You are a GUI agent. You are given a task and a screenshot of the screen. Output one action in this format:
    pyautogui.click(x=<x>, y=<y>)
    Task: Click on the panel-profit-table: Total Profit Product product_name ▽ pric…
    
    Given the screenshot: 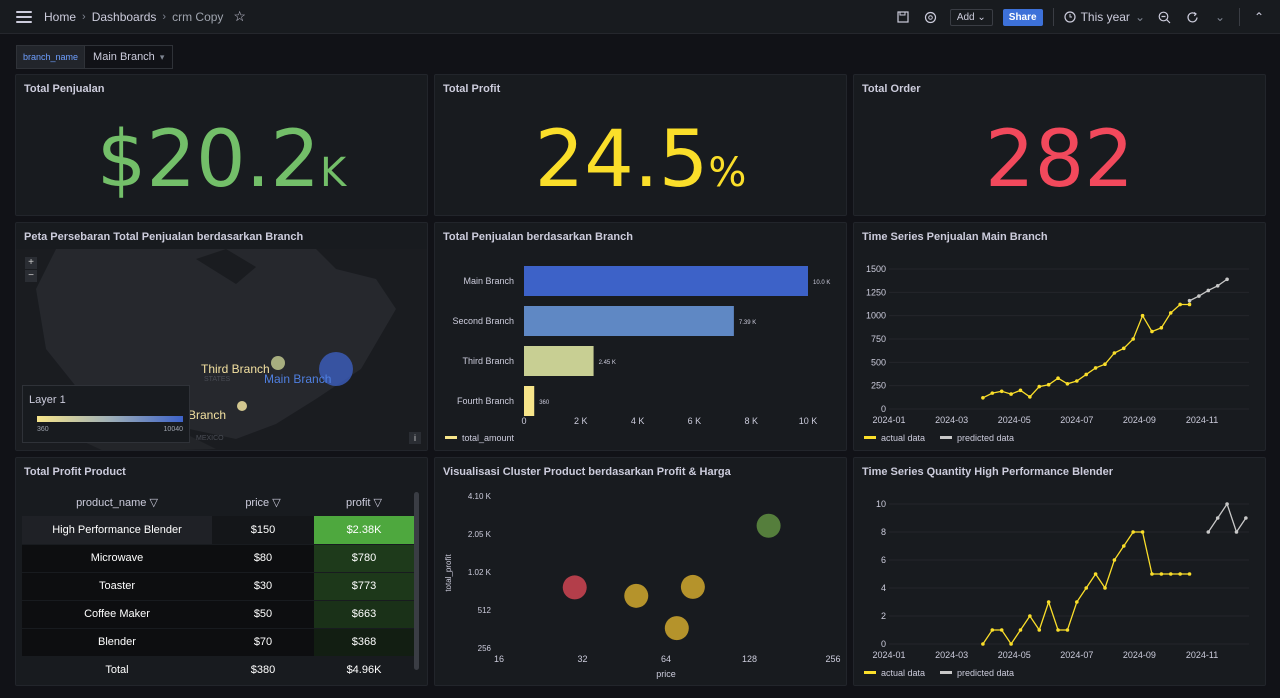 What is the action you would take?
    pyautogui.click(x=221, y=571)
    